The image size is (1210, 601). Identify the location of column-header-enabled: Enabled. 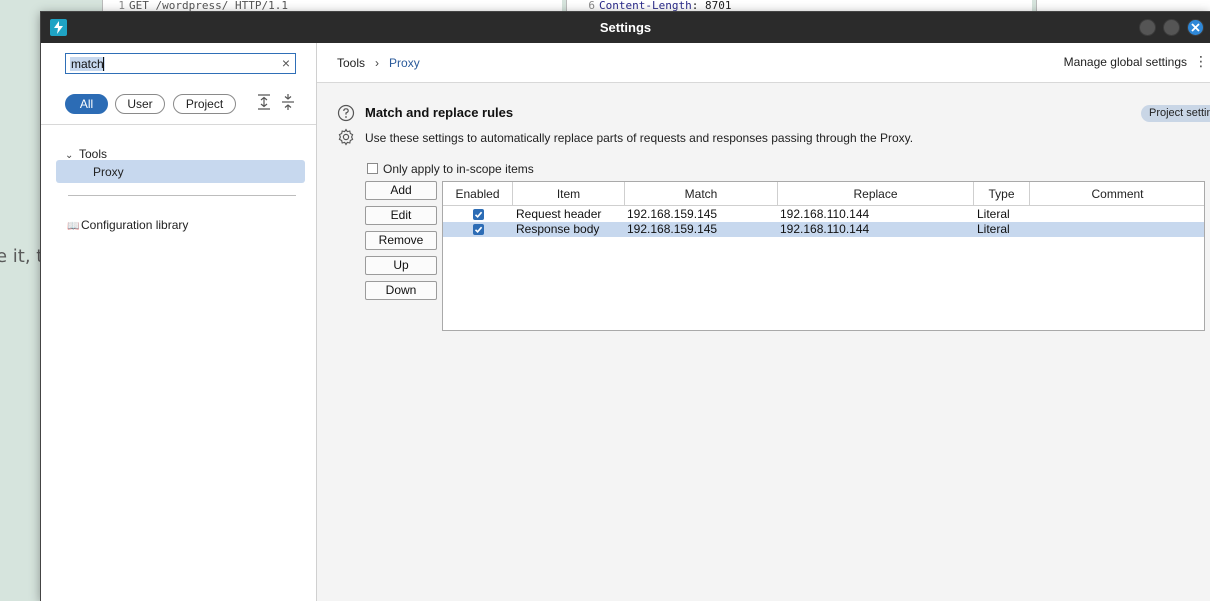
(478, 194).